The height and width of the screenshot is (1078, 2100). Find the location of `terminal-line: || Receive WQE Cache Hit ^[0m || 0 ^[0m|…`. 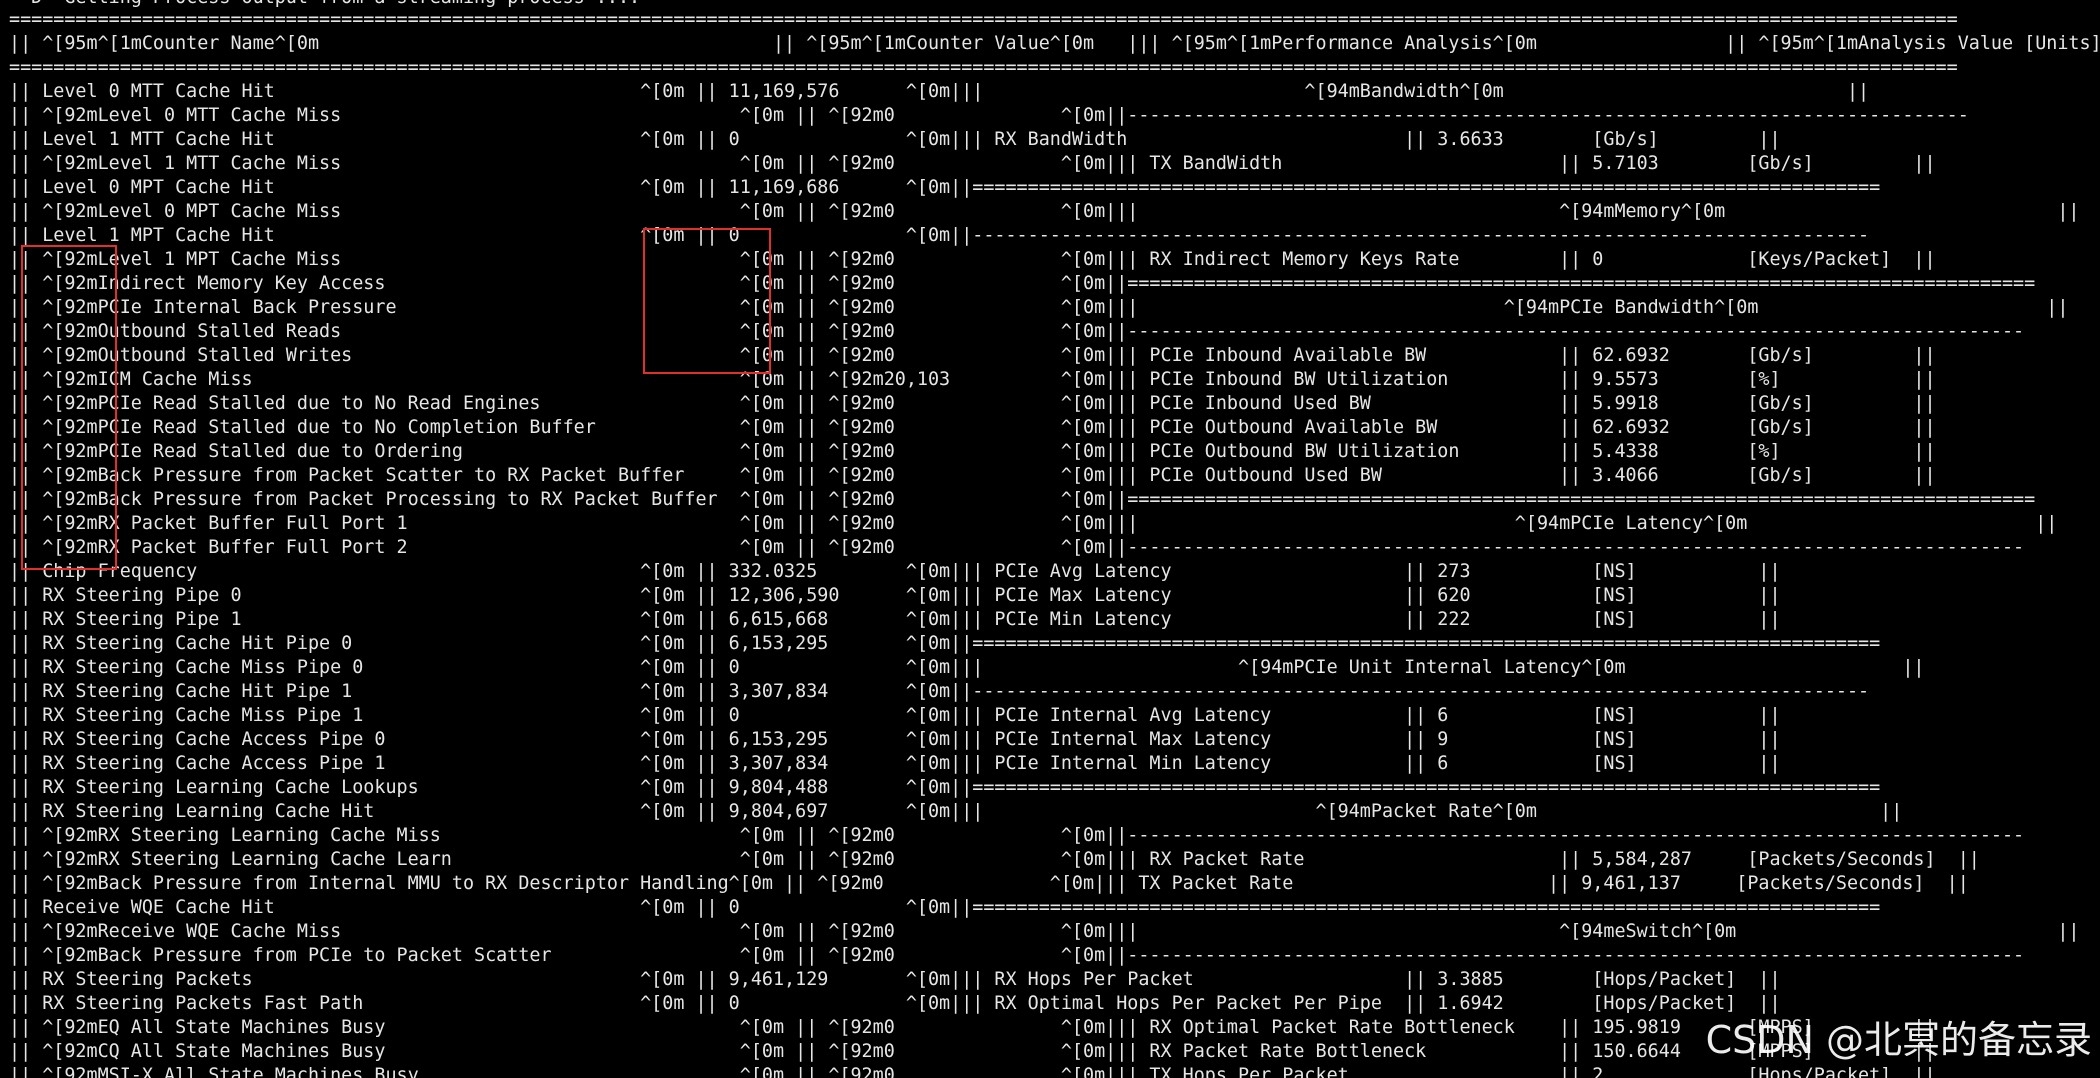

terminal-line: || Receive WQE Cache Hit ^[0m || 0 ^[0m|… is located at coordinates (945, 907).